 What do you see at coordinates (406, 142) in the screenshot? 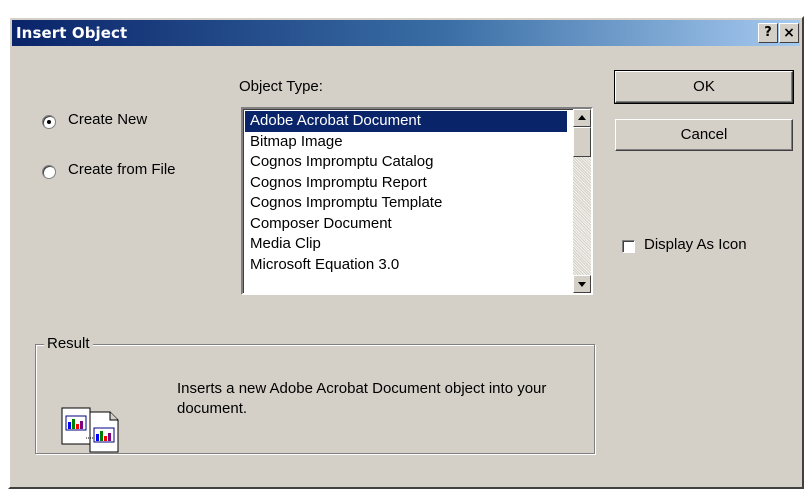
I see `list-item: Bitmap Image` at bounding box center [406, 142].